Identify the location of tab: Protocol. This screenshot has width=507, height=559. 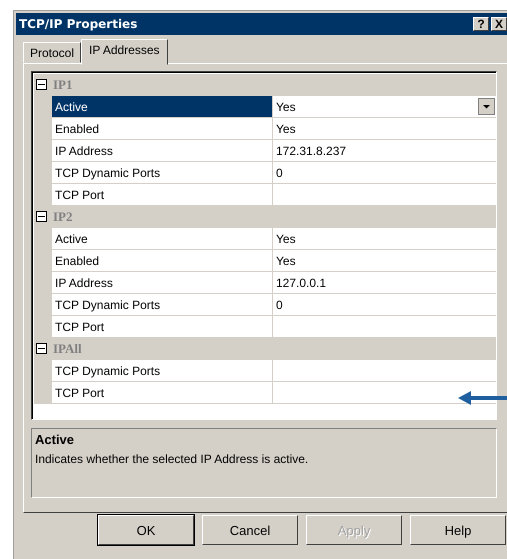
(52, 52).